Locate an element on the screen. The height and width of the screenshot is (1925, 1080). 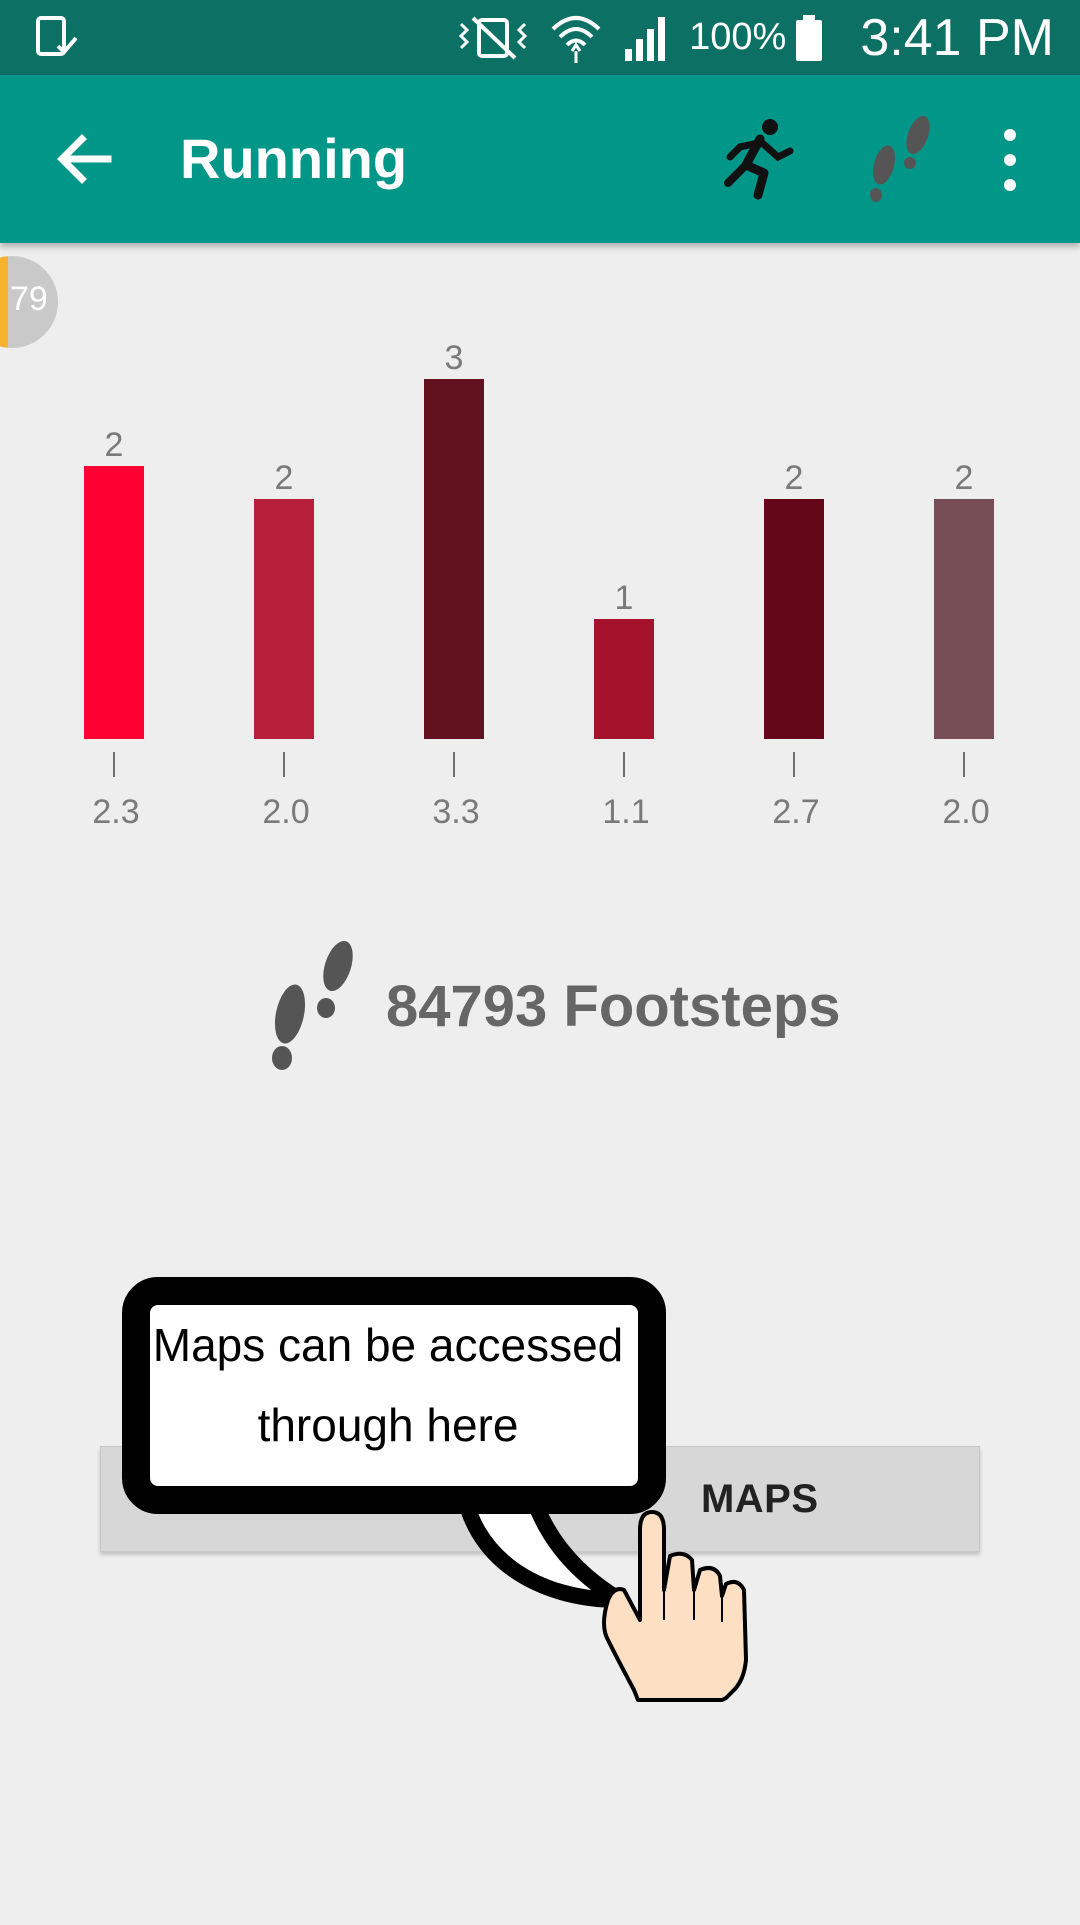
chart-category-label: 2.7 is located at coordinates (795, 812).